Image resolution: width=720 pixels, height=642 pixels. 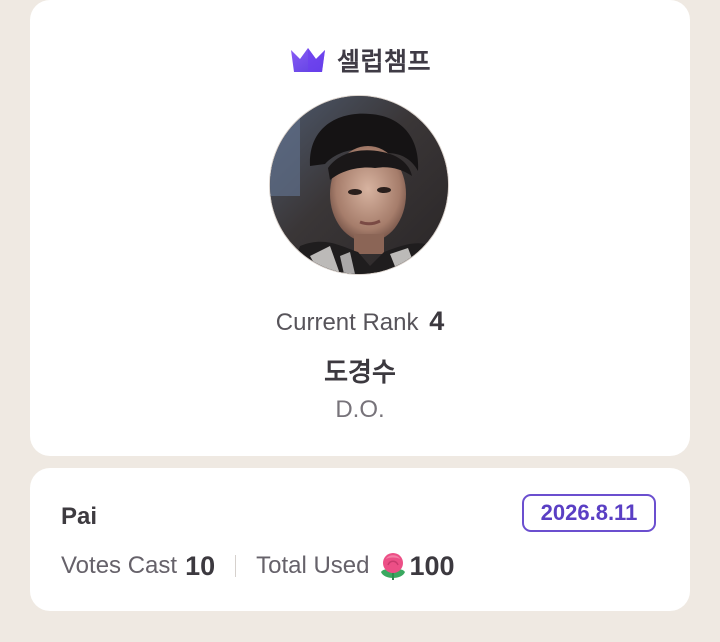 I want to click on total-used-label: Total Used, so click(x=313, y=565).